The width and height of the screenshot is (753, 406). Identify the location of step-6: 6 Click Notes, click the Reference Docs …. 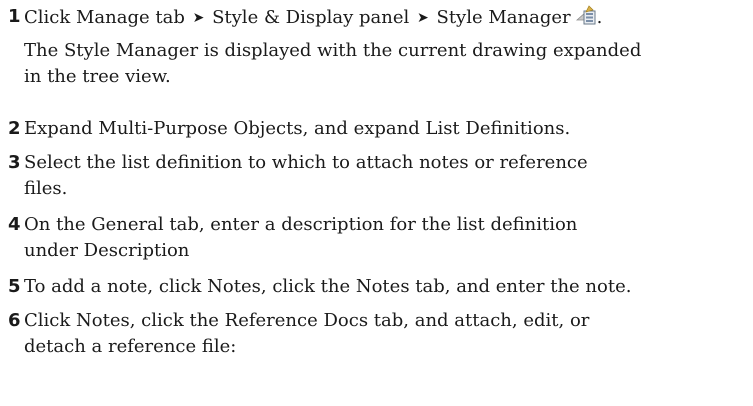
(378, 334).